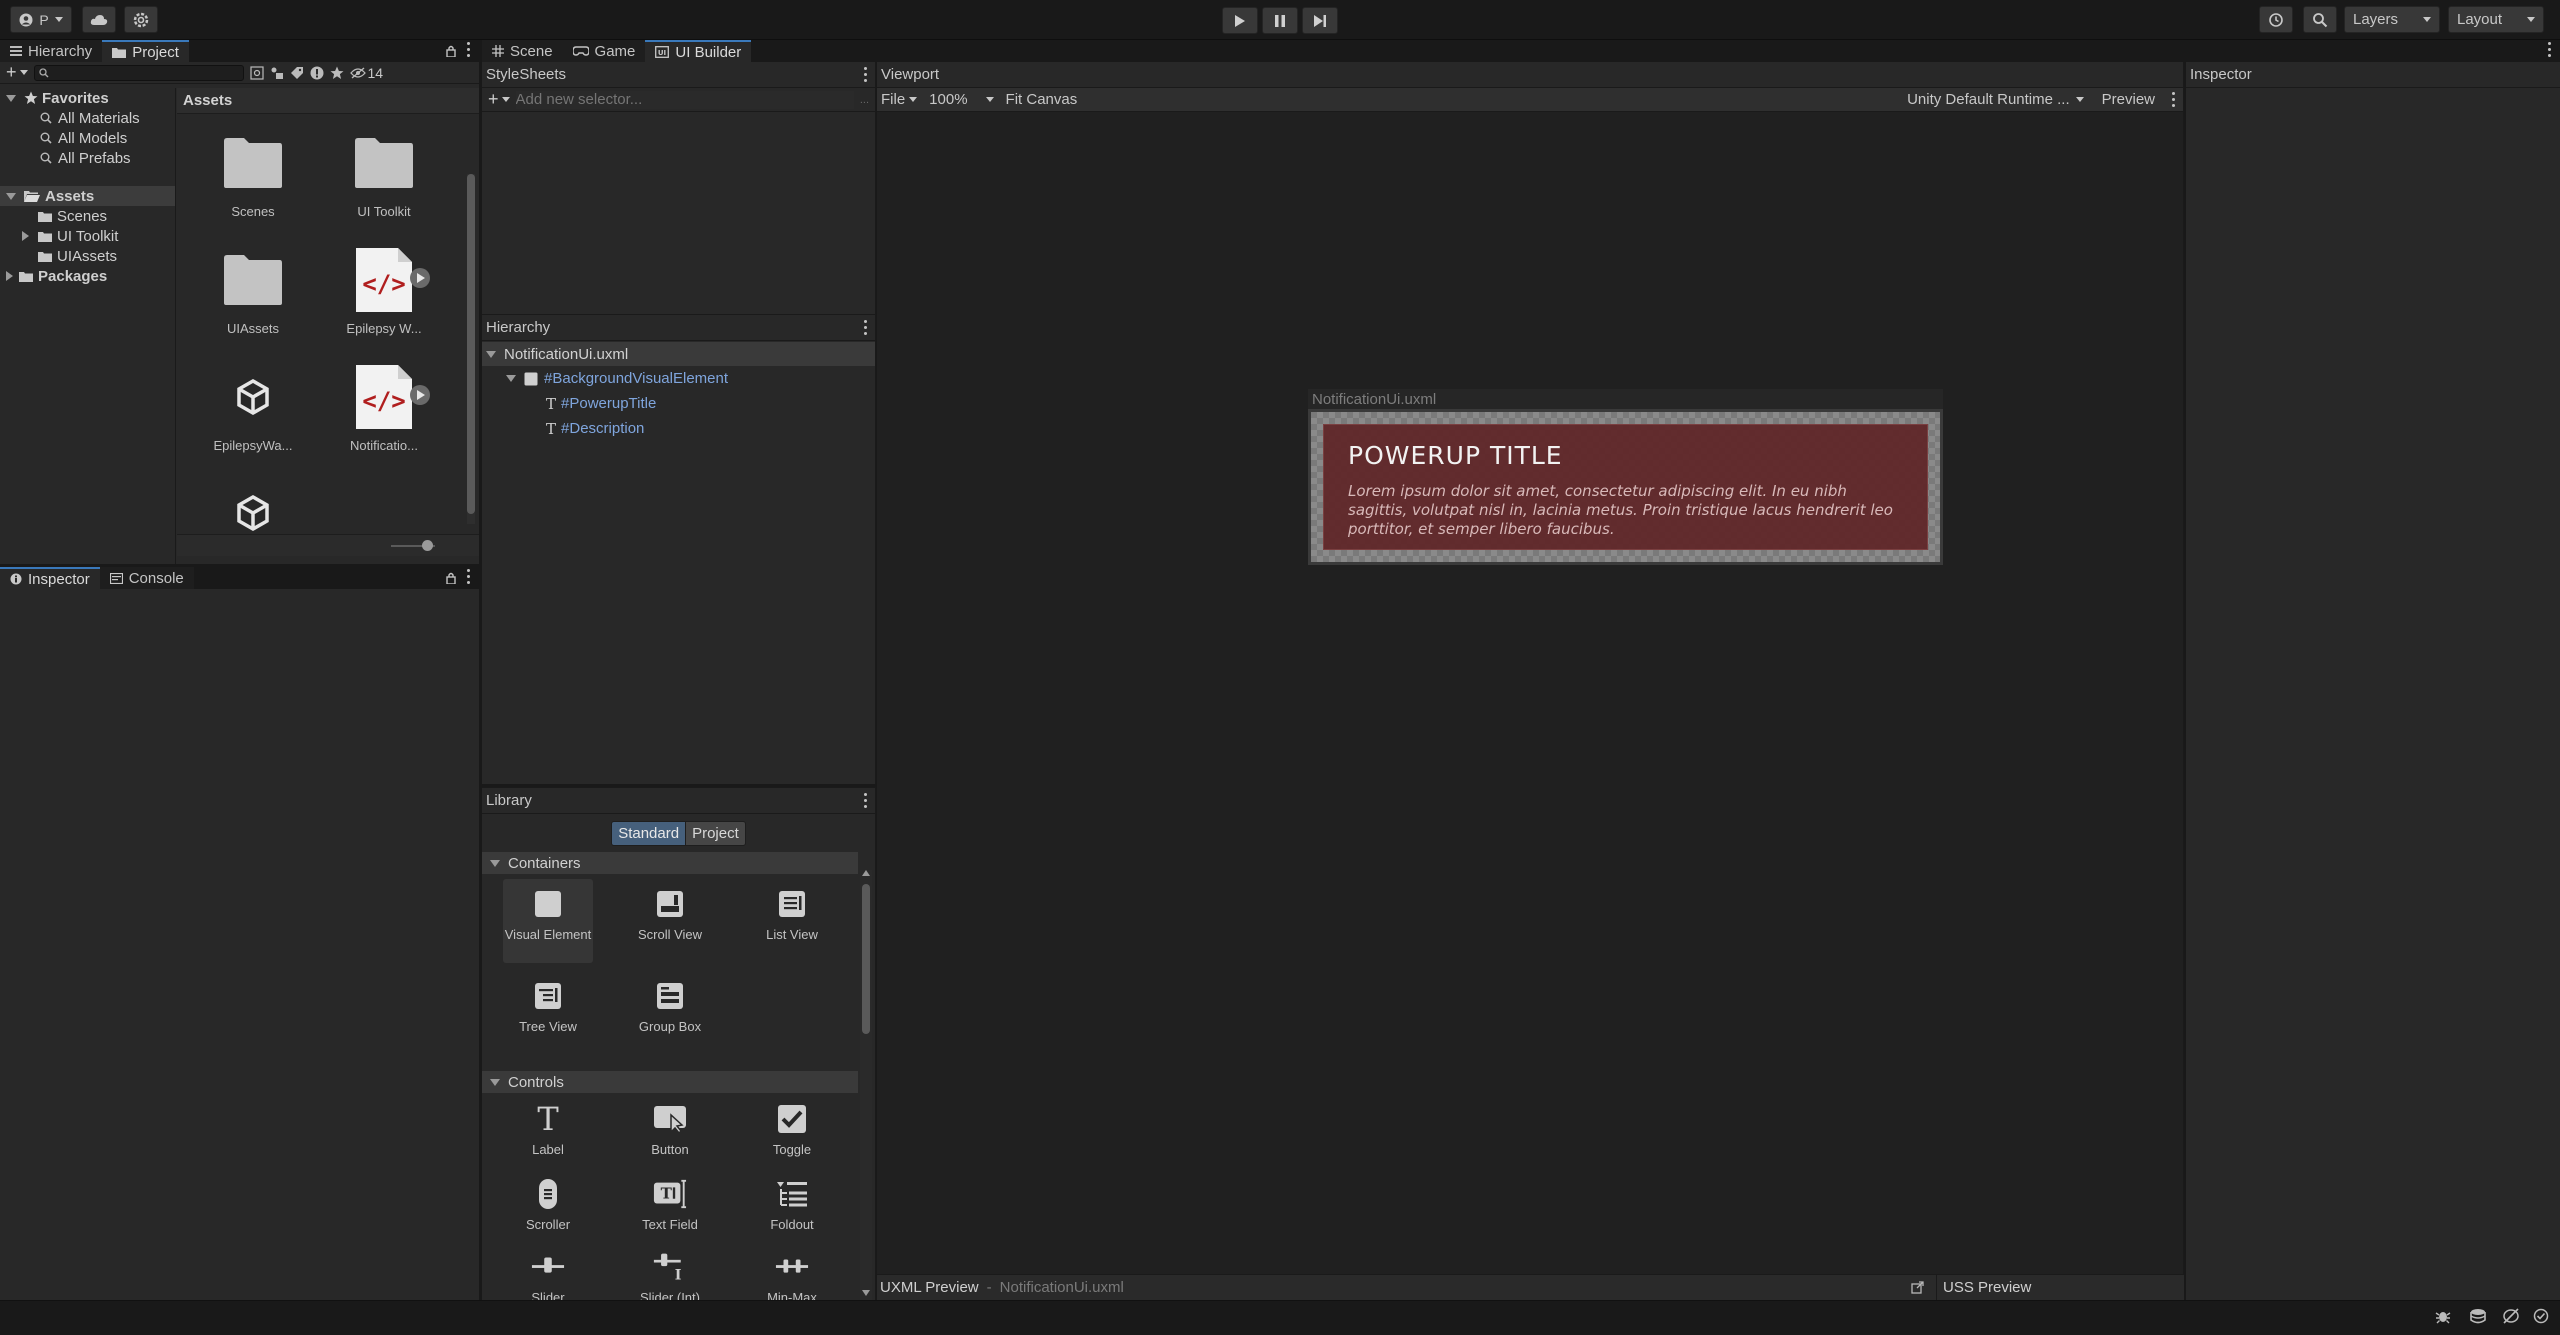 This screenshot has width=2560, height=1335. Describe the element at coordinates (146, 578) in the screenshot. I see `tab-console: Console` at that location.